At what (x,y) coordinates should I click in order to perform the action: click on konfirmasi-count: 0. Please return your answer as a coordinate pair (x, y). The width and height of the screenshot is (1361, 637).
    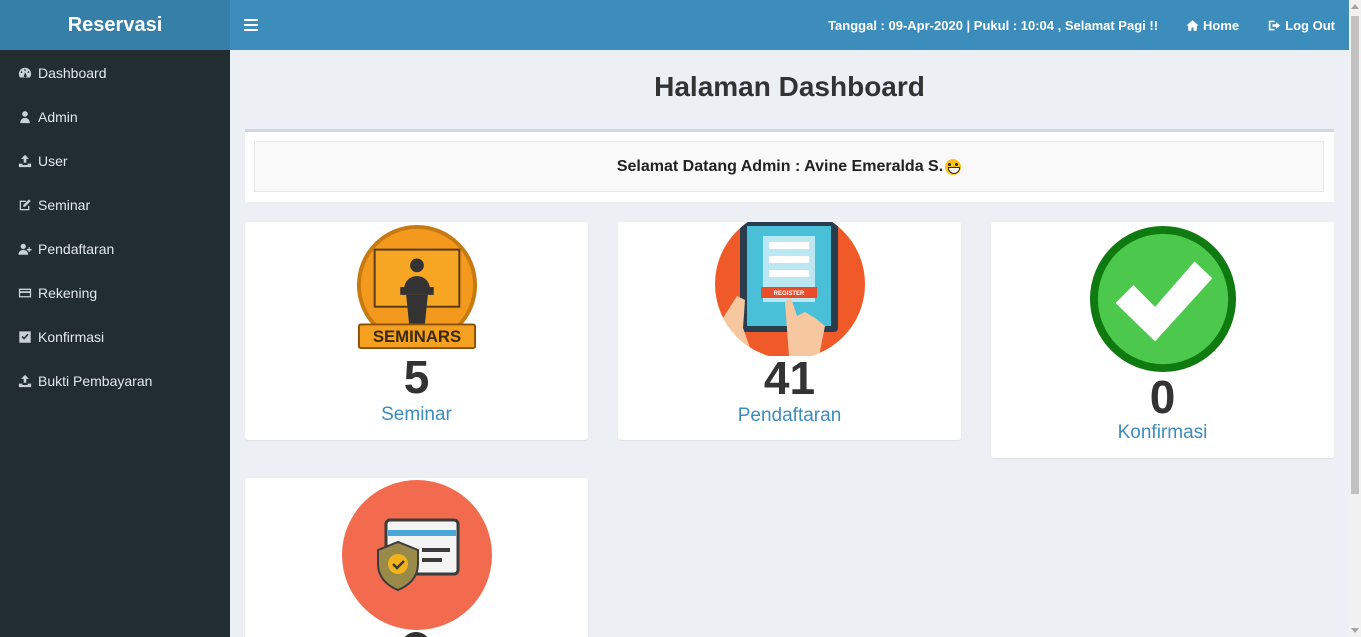
    Looking at the image, I should click on (1162, 397).